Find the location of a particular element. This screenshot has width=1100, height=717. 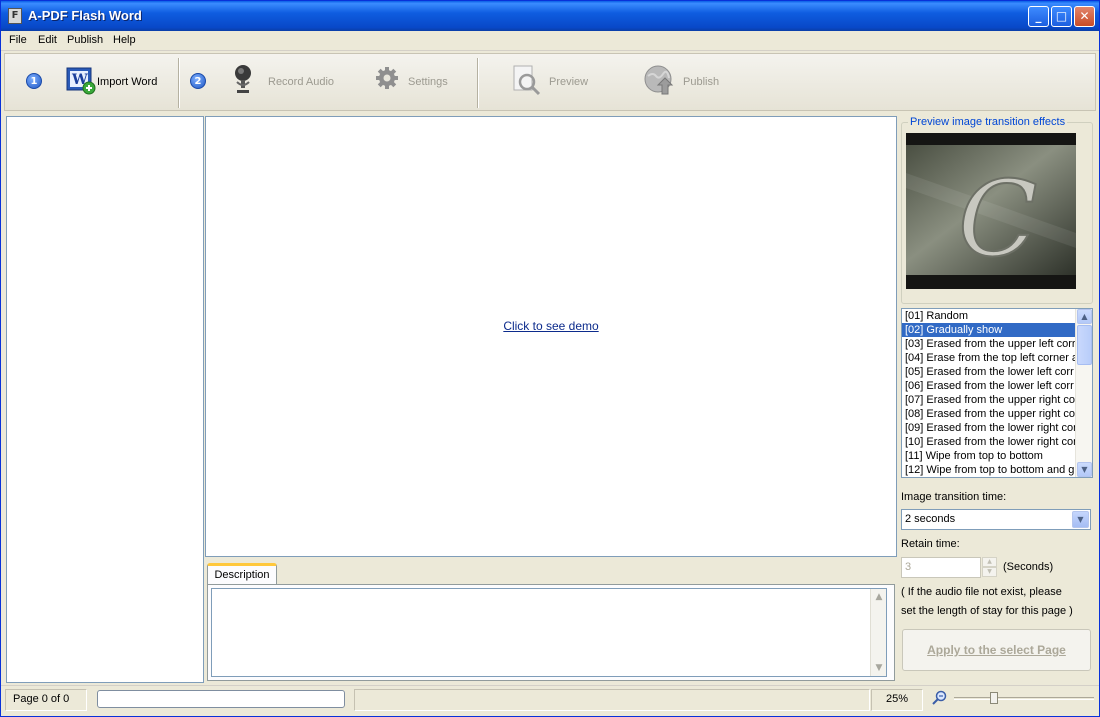

chevron-down-icon: ▼ is located at coordinates (1080, 519).